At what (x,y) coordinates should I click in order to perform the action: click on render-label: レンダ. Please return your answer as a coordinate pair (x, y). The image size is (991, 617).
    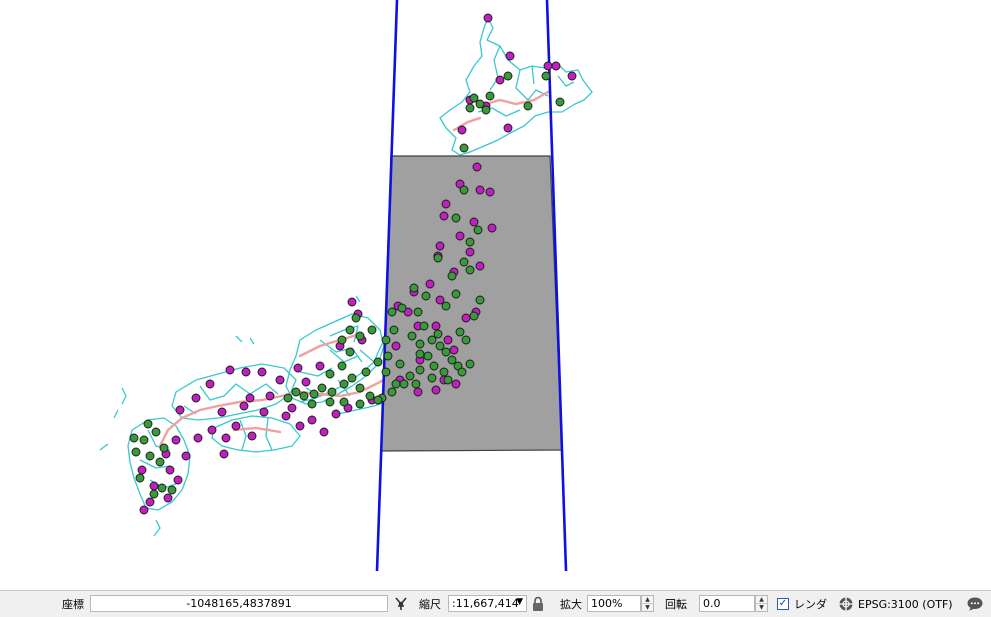
    Looking at the image, I should click on (810, 604).